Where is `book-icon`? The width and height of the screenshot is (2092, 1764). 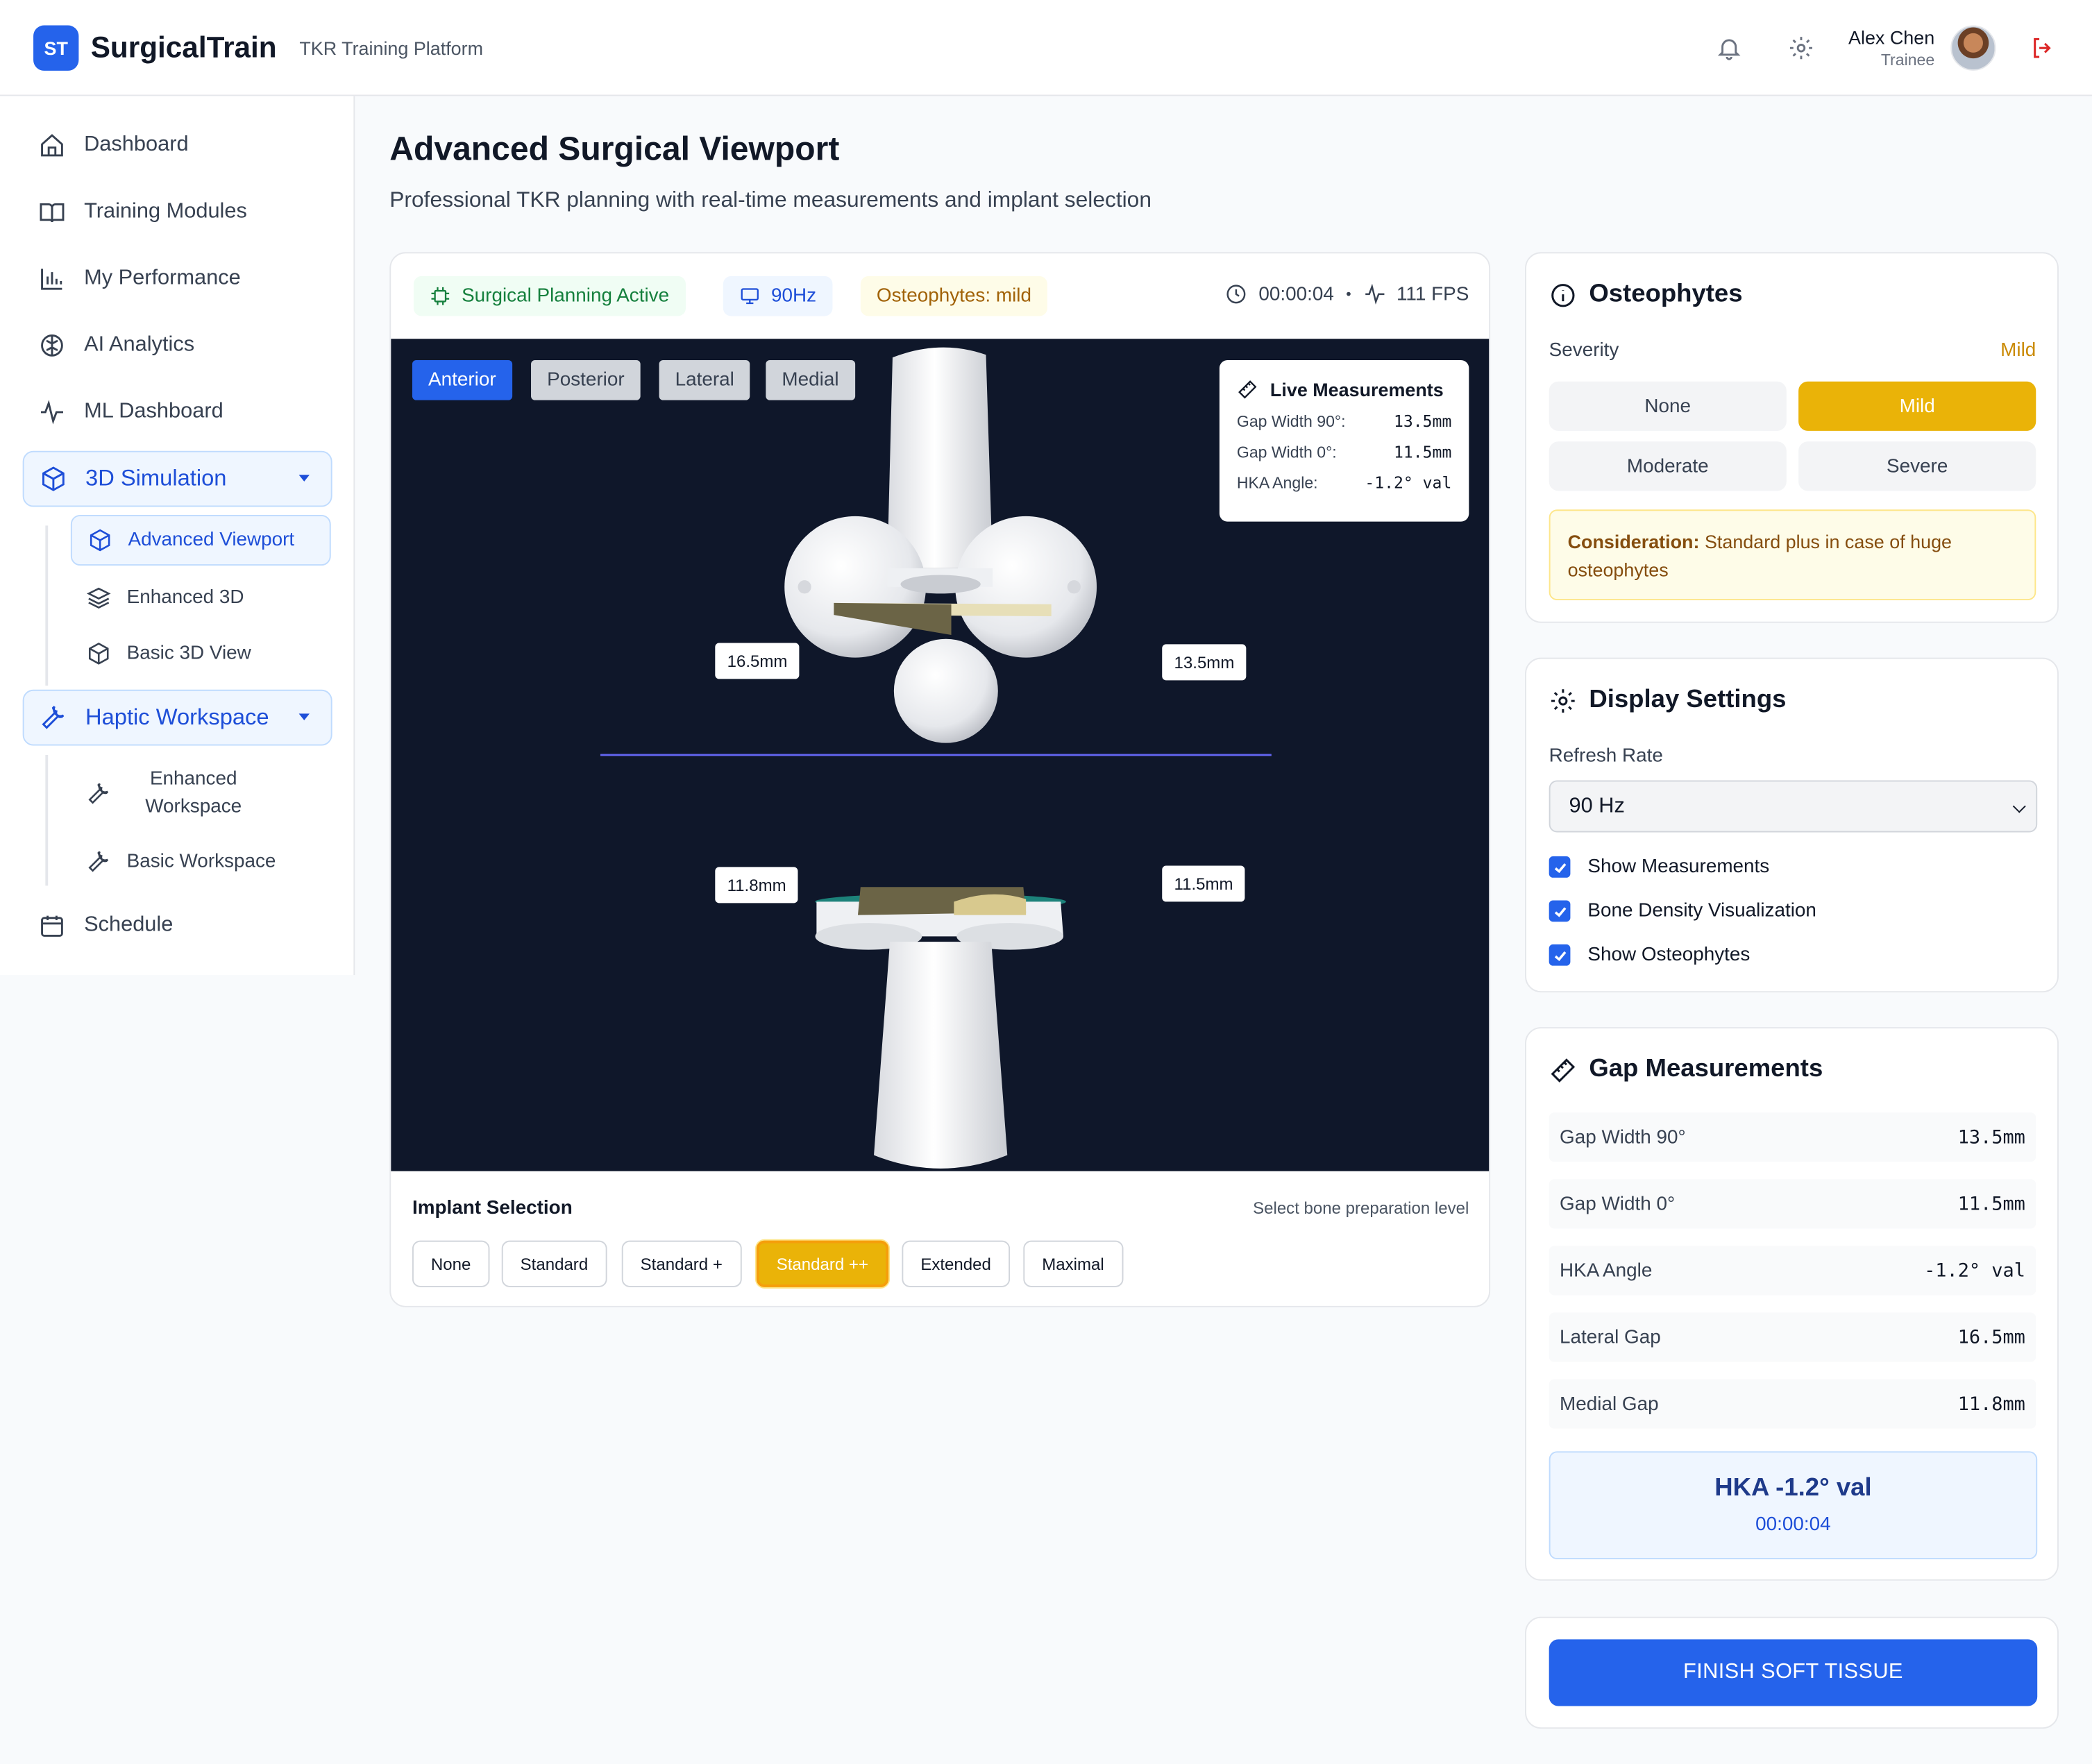 book-icon is located at coordinates (52, 213).